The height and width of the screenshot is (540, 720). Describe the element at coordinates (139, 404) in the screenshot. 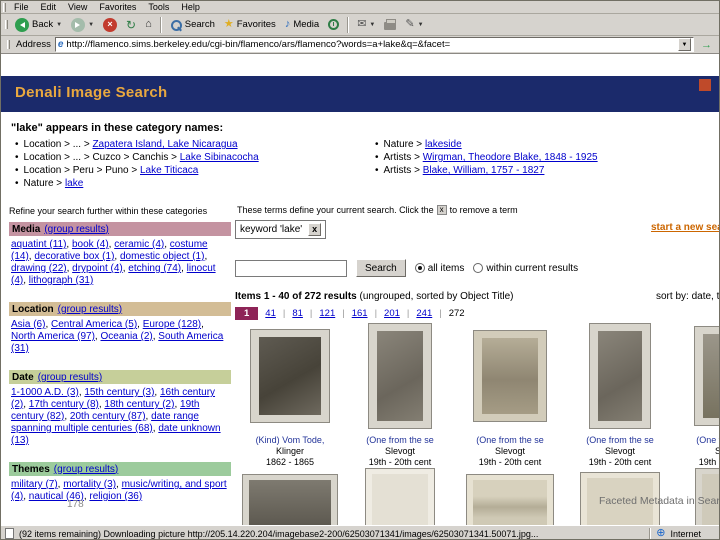

I see `facet-value-link: 18th century (2)` at that location.